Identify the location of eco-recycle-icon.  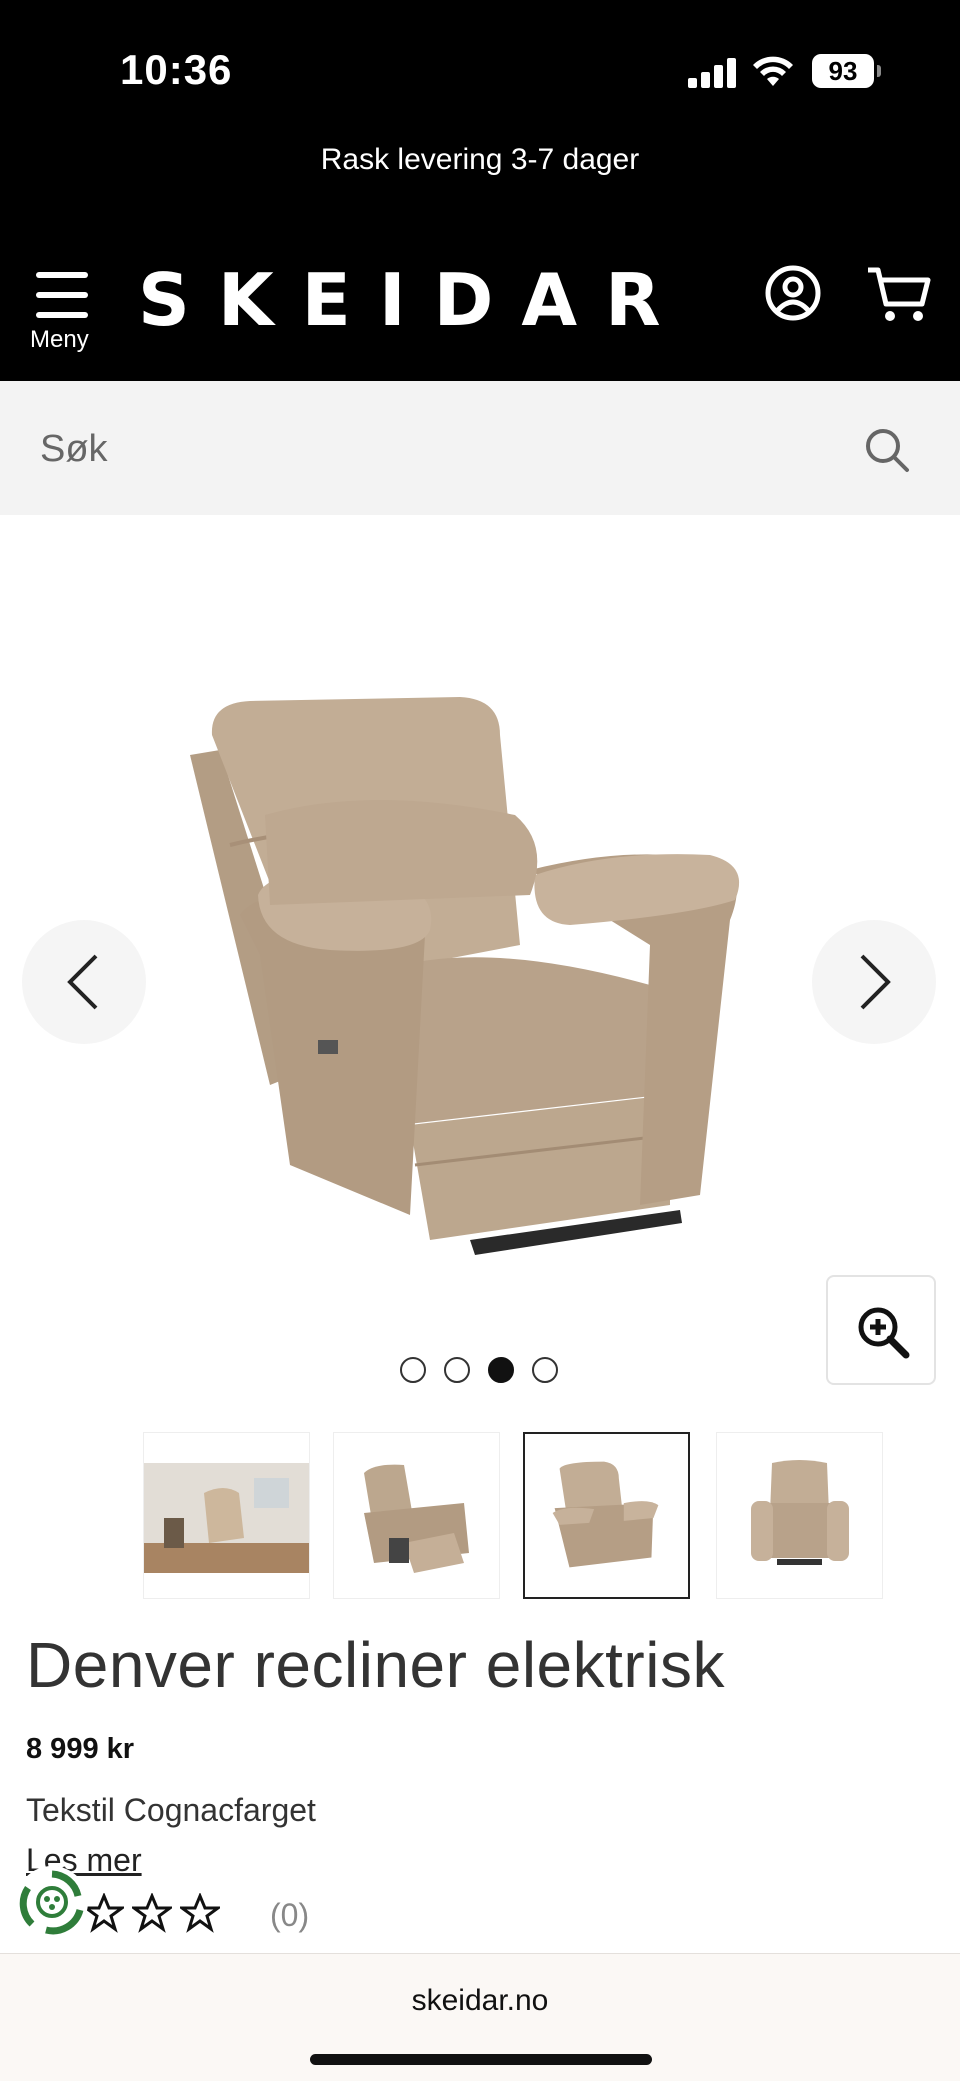
(51, 1902).